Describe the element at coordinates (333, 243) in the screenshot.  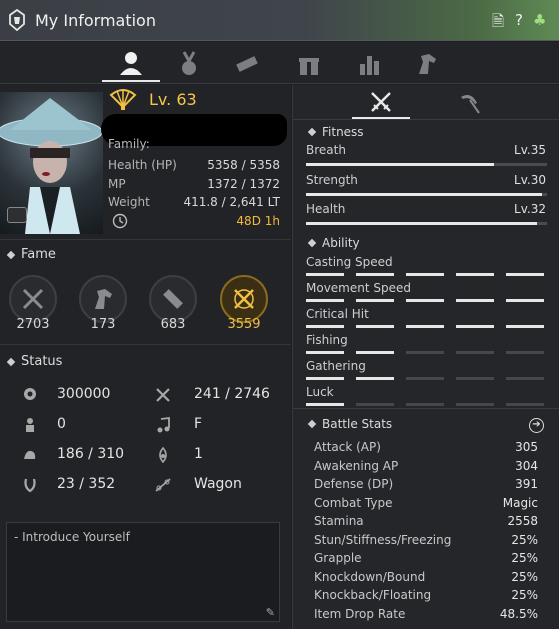
I see `ability-header: Ability` at that location.